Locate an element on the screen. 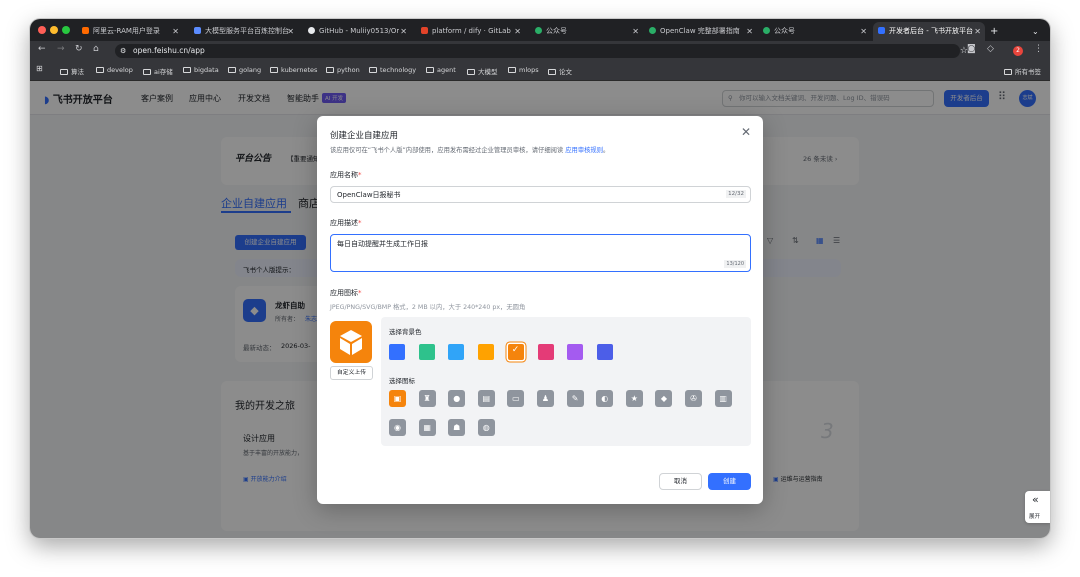  extension-icon: ◙ is located at coordinates (971, 49).